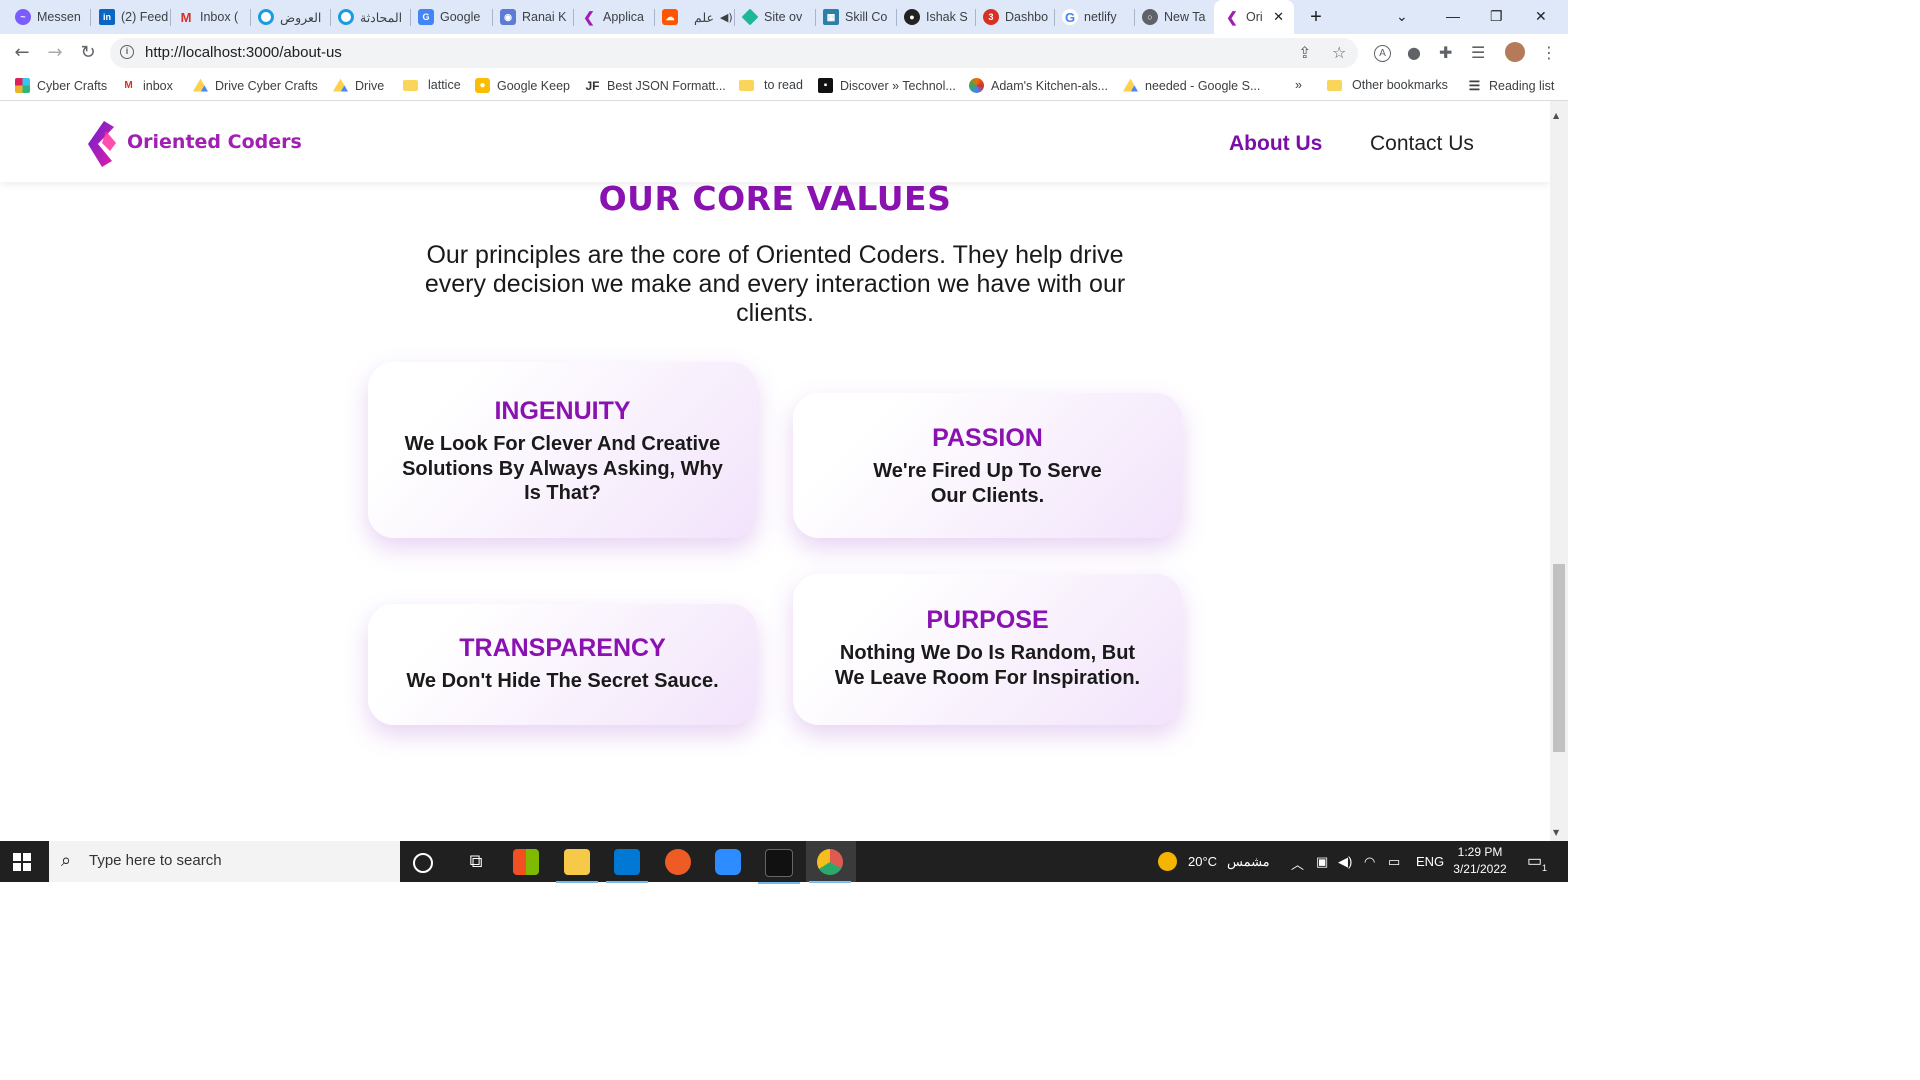  Describe the element at coordinates (1202, 861) in the screenshot. I see `weather-temperature: 20°C` at that location.